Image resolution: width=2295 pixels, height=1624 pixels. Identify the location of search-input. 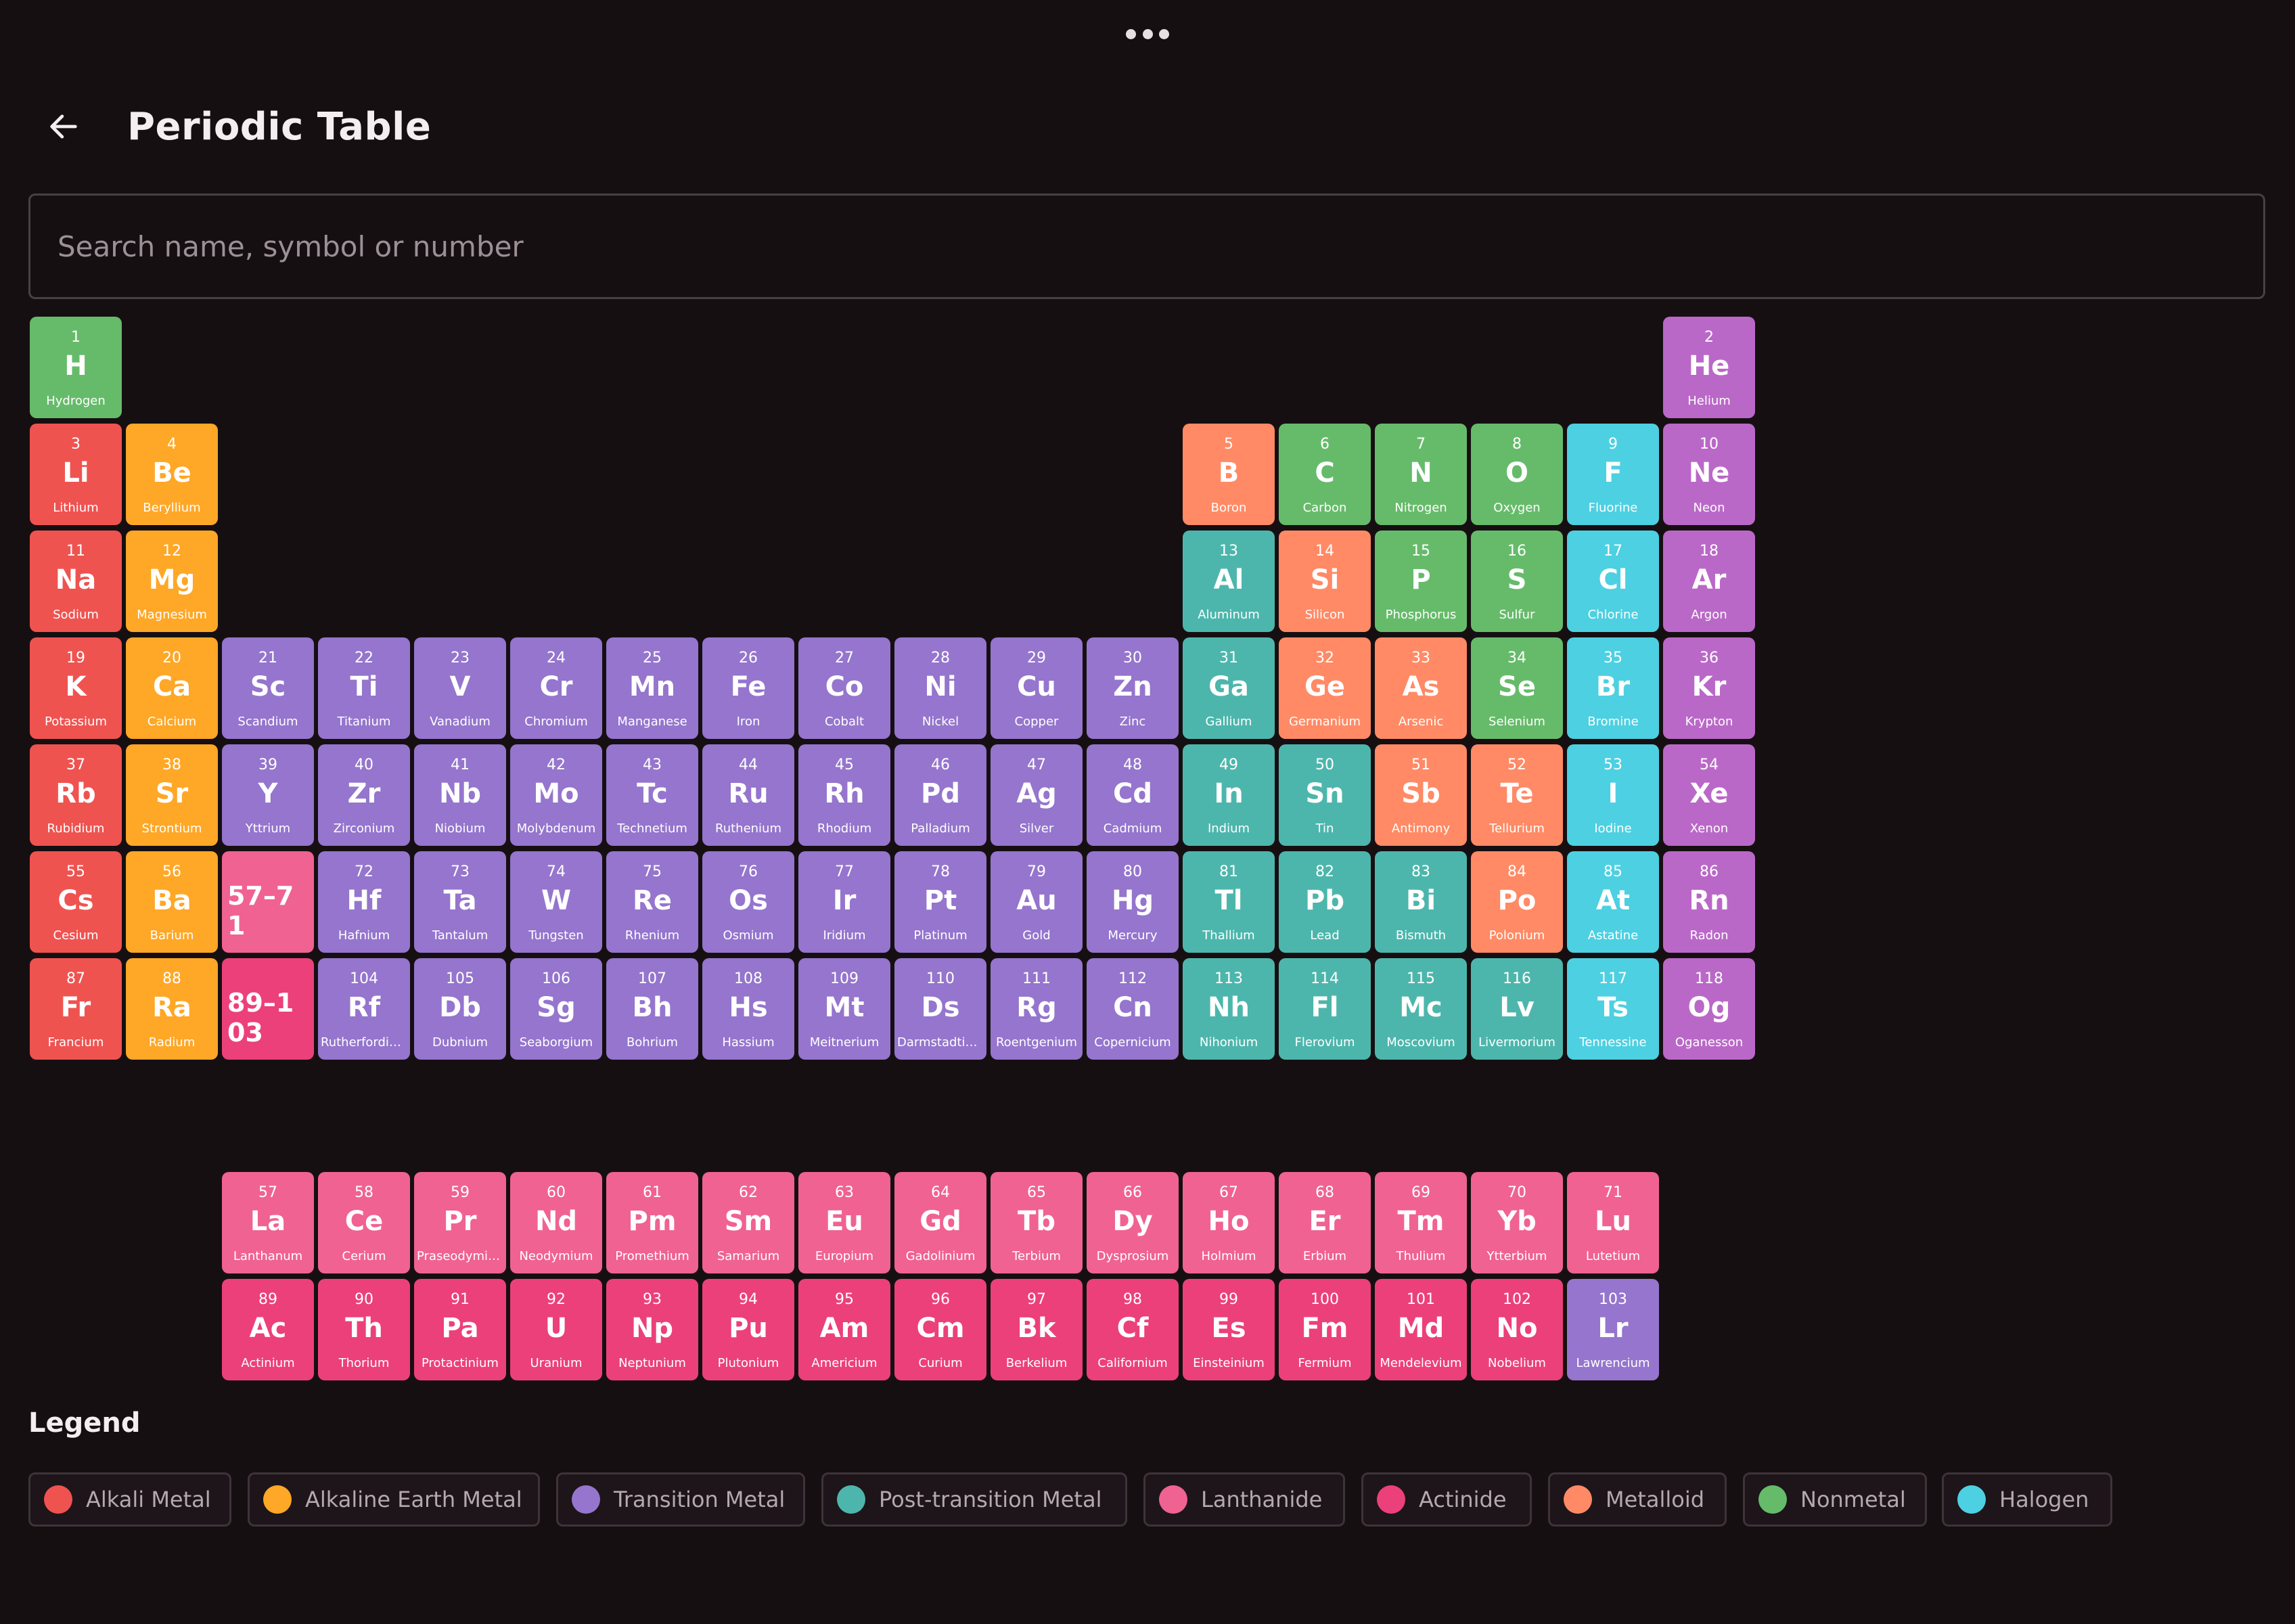
(1147, 246).